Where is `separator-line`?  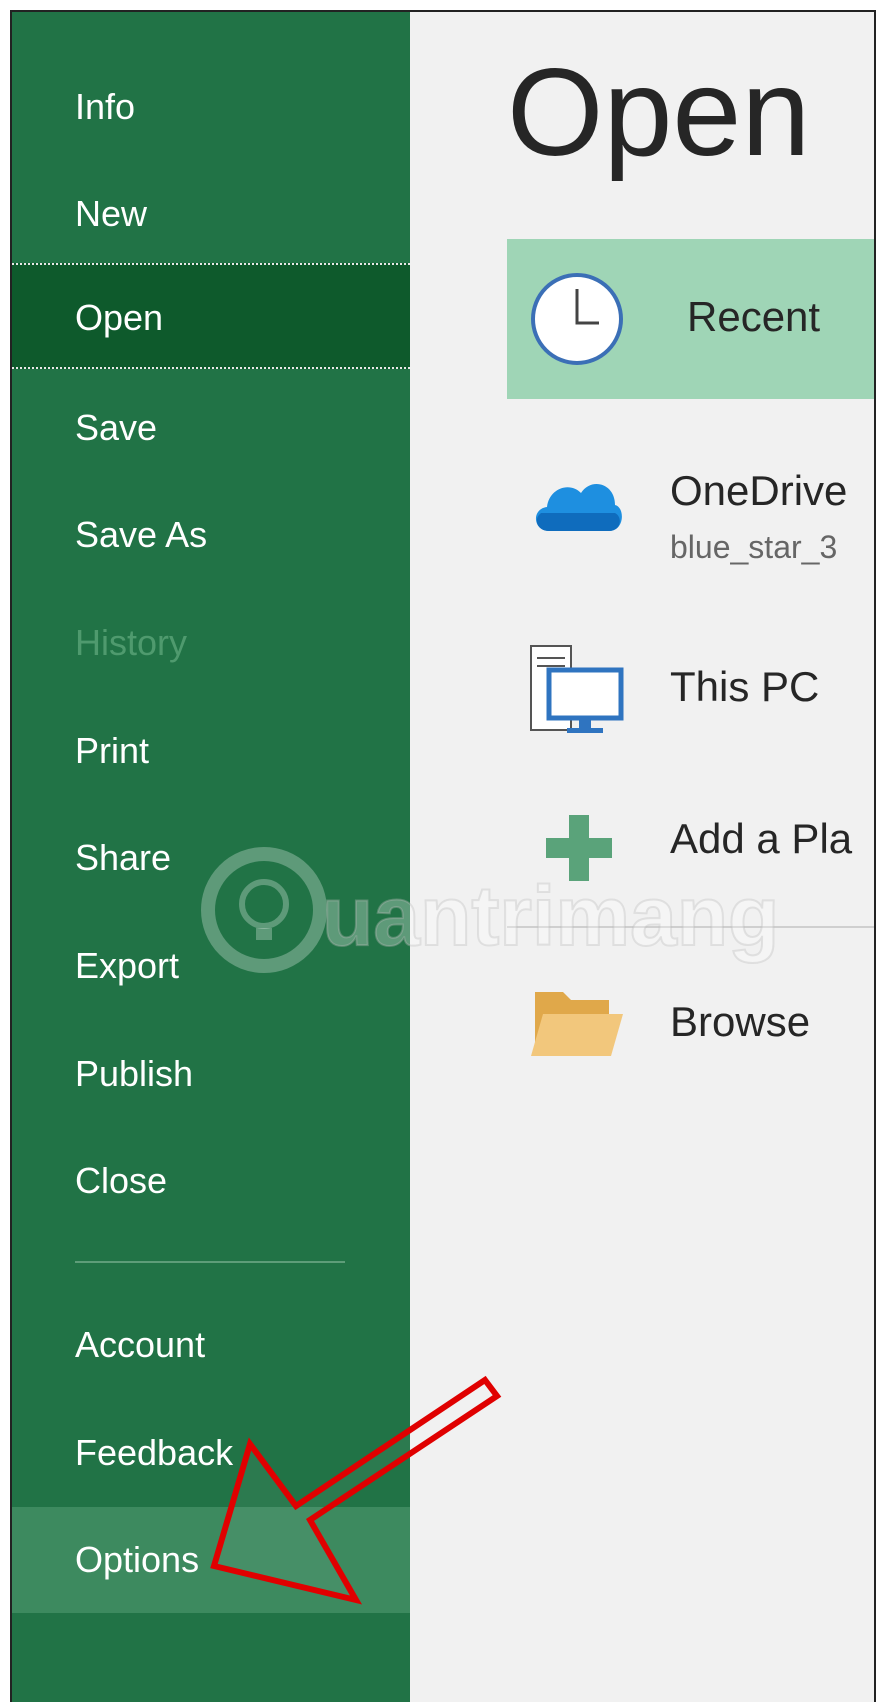 separator-line is located at coordinates (690, 927).